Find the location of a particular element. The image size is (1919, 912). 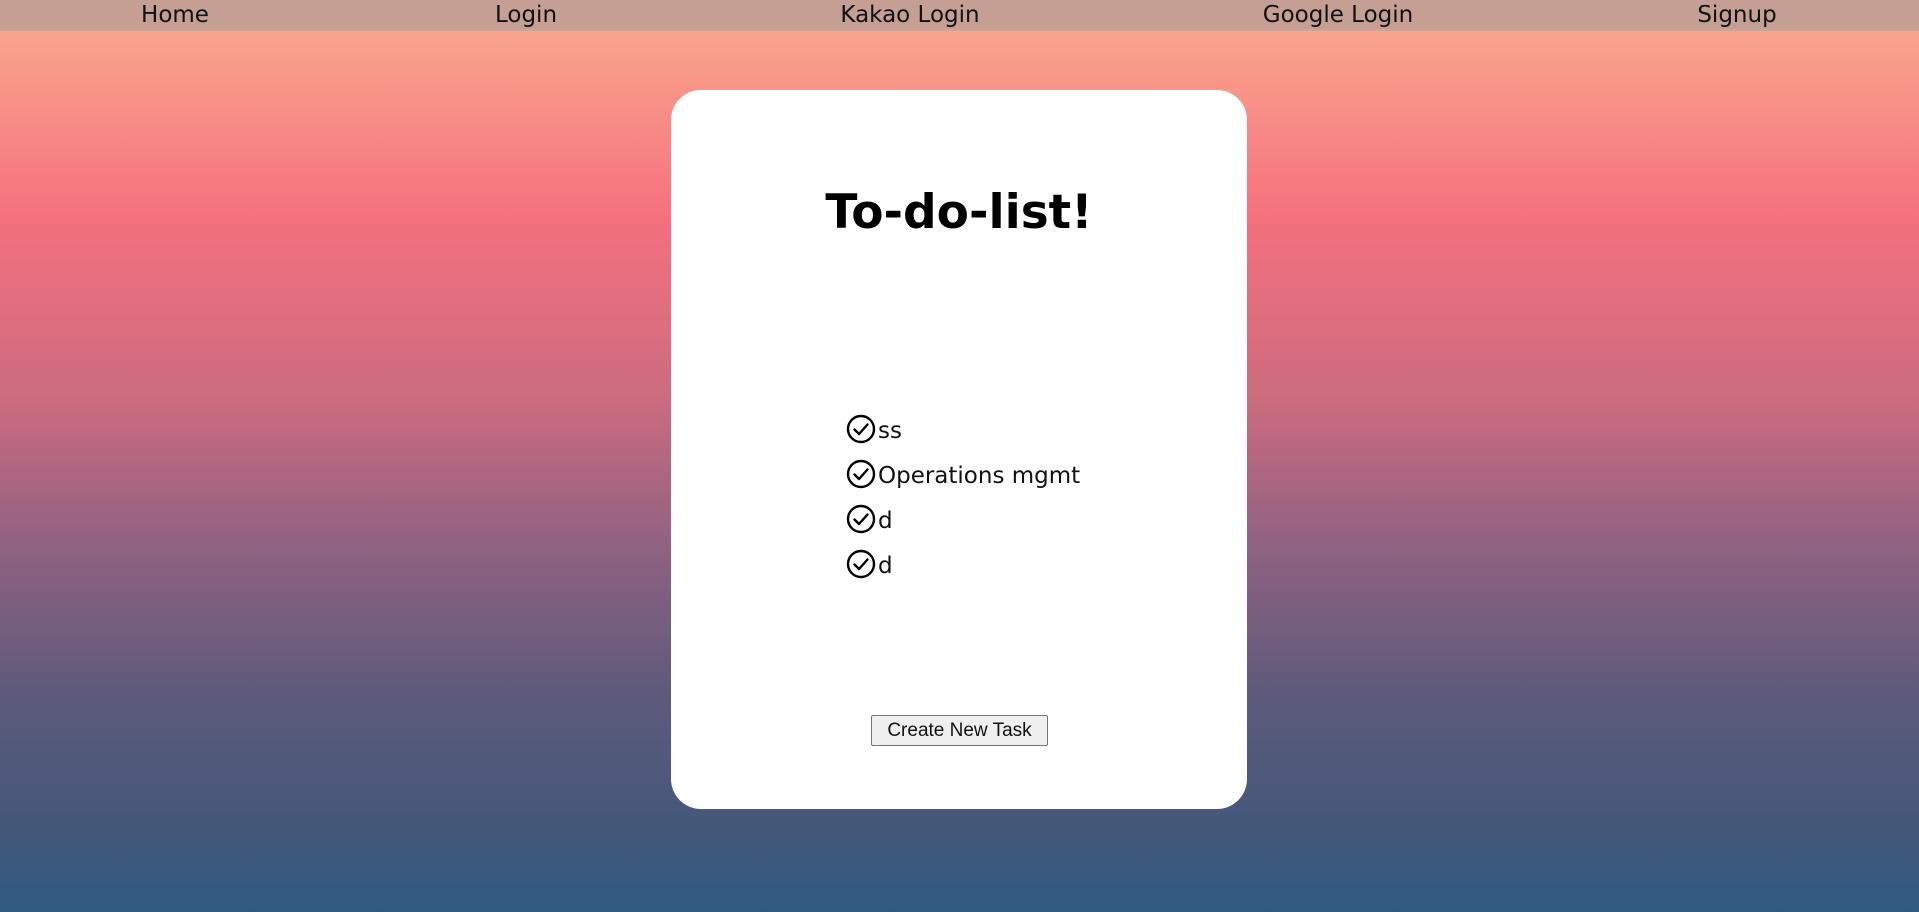

task-item: Operations mgmt is located at coordinates (963, 475).